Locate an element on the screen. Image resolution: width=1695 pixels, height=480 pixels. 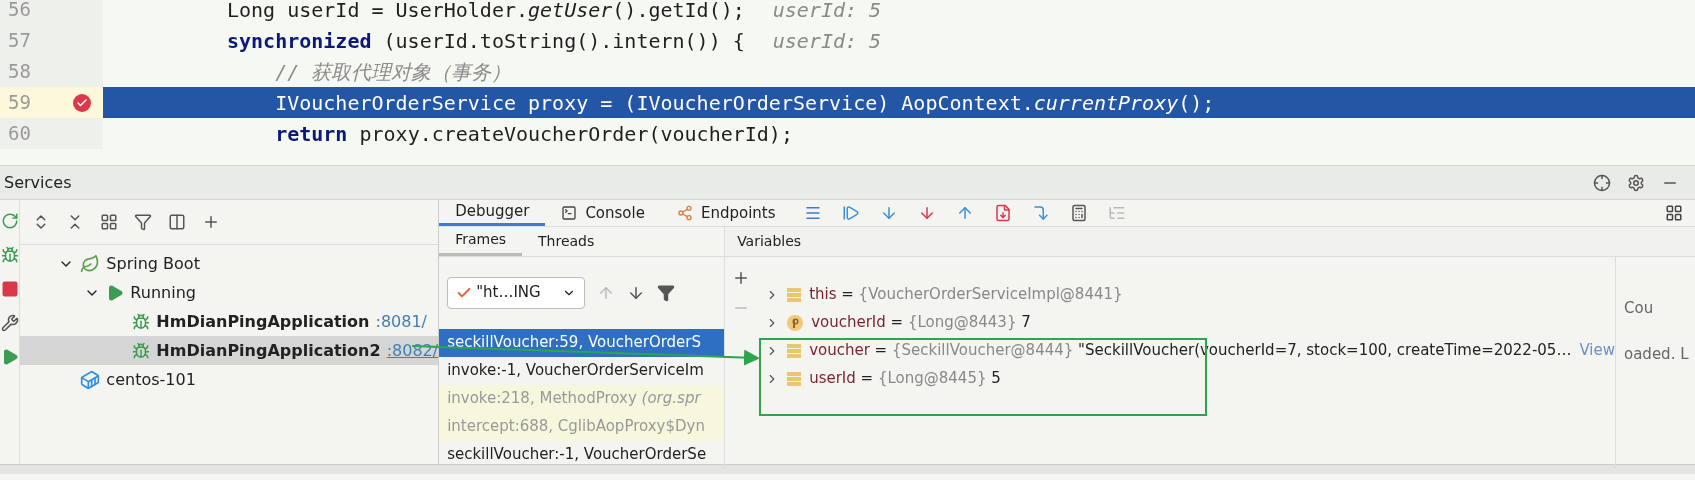
nodes-icon is located at coordinates (684, 212).